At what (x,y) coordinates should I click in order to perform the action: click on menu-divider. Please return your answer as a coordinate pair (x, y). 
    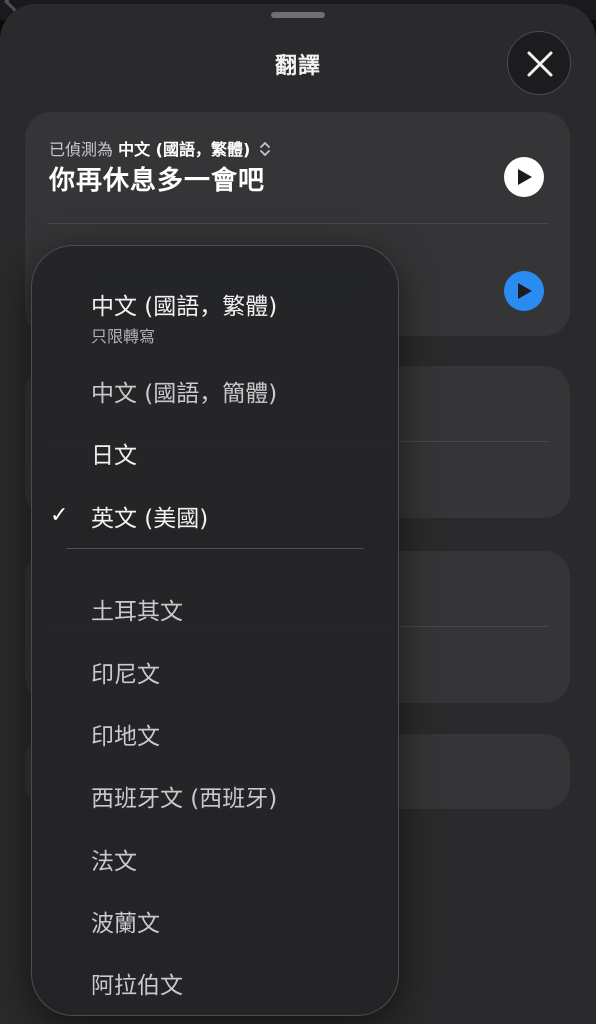
    Looking at the image, I should click on (215, 548).